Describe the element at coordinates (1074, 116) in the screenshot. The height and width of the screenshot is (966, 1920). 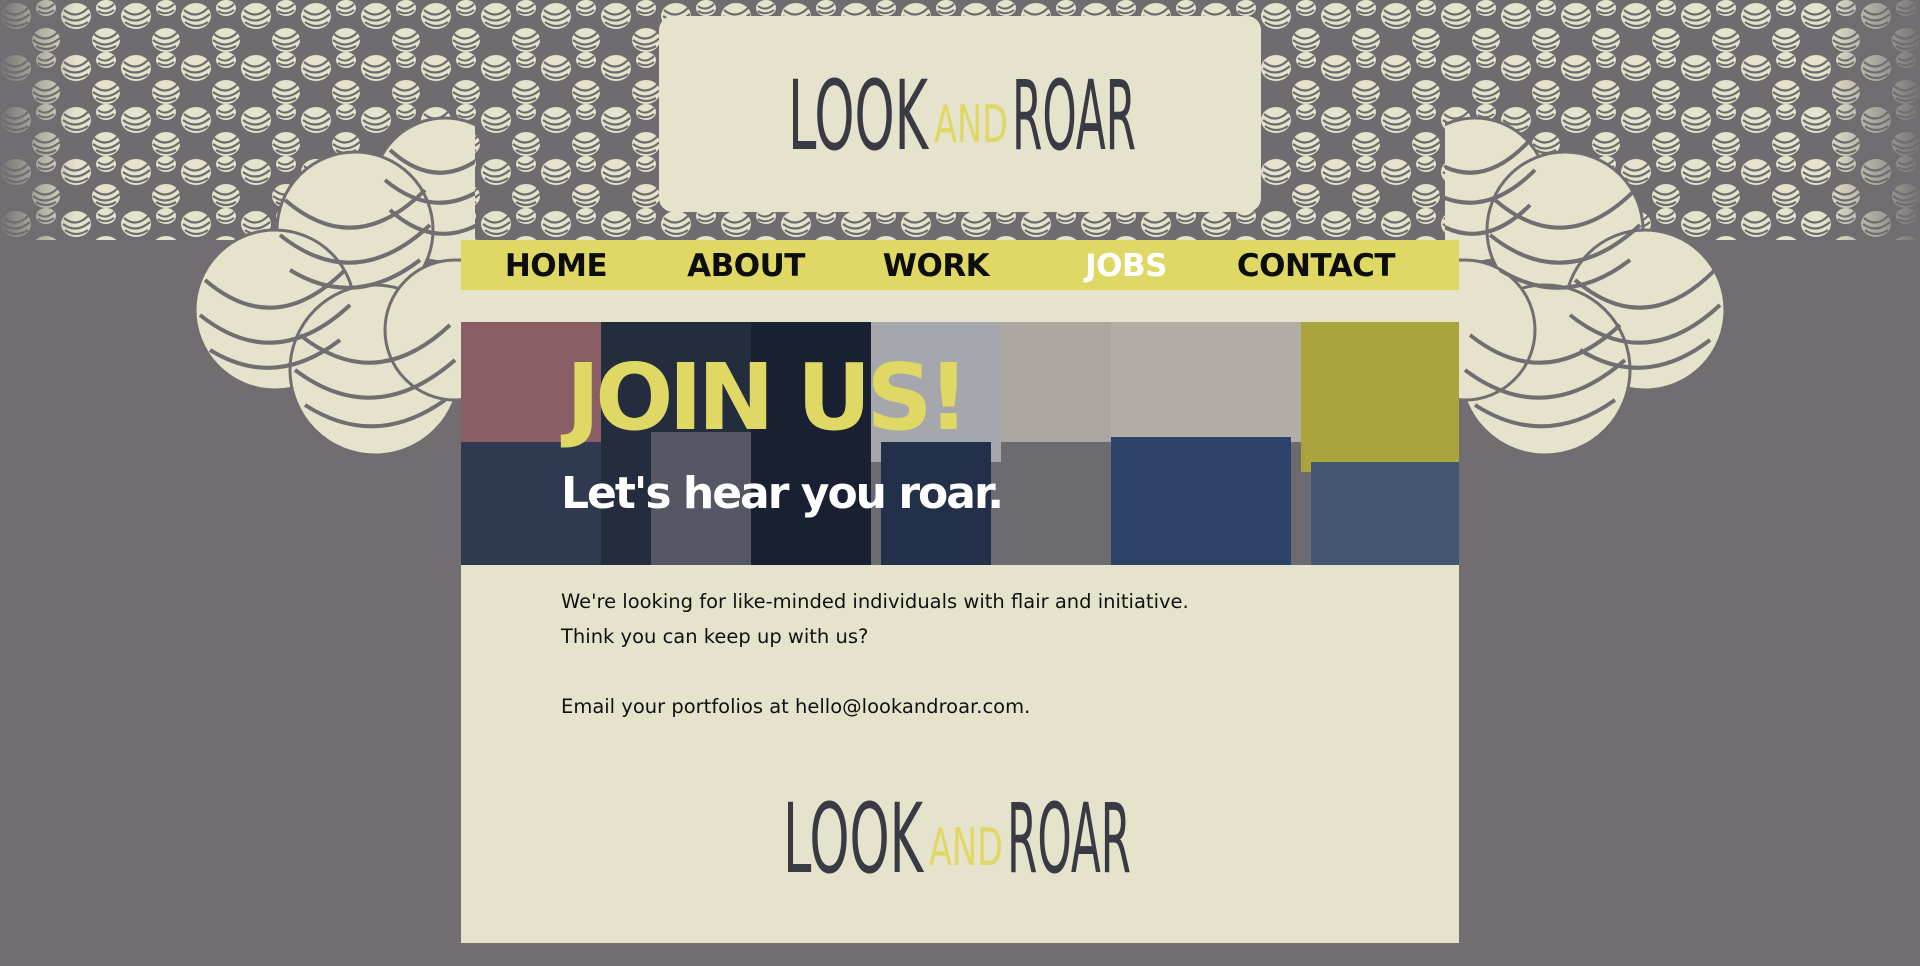
I see `logo-word-roar: ROAR` at that location.